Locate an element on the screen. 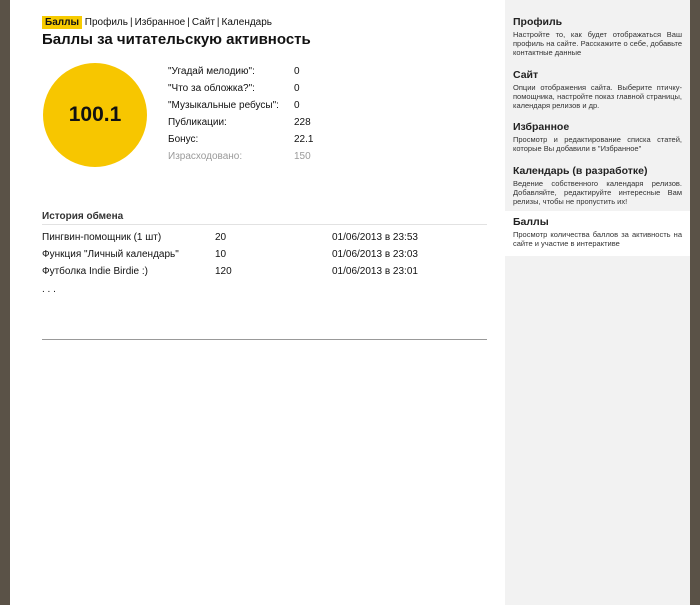  score-badge: 100.1 is located at coordinates (95, 115).